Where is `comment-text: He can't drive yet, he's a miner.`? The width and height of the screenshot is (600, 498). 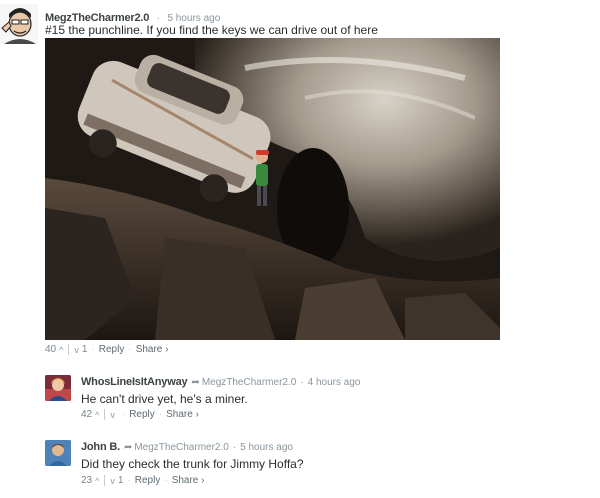 comment-text: He can't drive yet, he's a miner. is located at coordinates (164, 399).